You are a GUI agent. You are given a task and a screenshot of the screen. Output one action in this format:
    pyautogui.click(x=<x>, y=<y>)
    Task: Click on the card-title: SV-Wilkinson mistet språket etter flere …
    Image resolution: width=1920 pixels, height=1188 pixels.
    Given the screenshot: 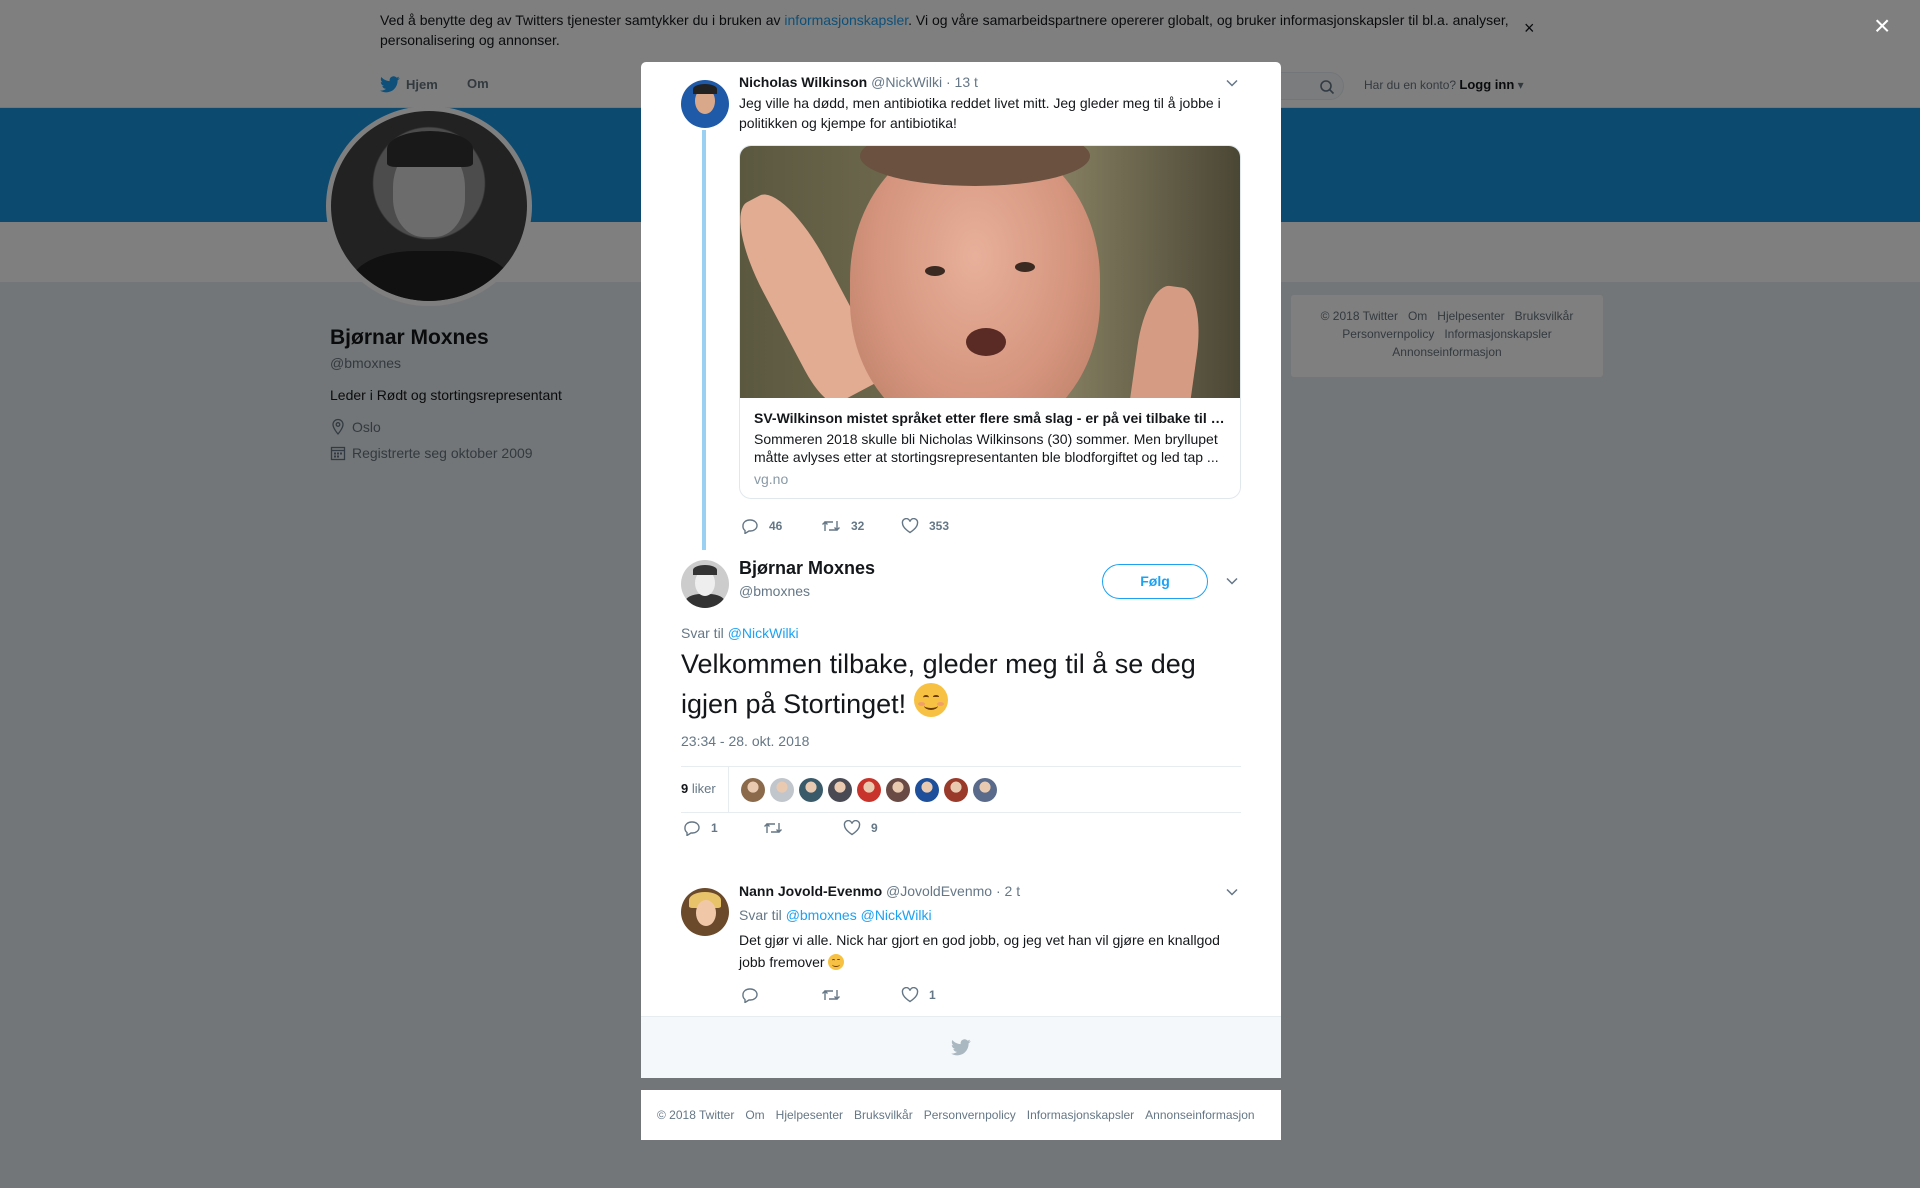 What is the action you would take?
    pyautogui.click(x=991, y=418)
    